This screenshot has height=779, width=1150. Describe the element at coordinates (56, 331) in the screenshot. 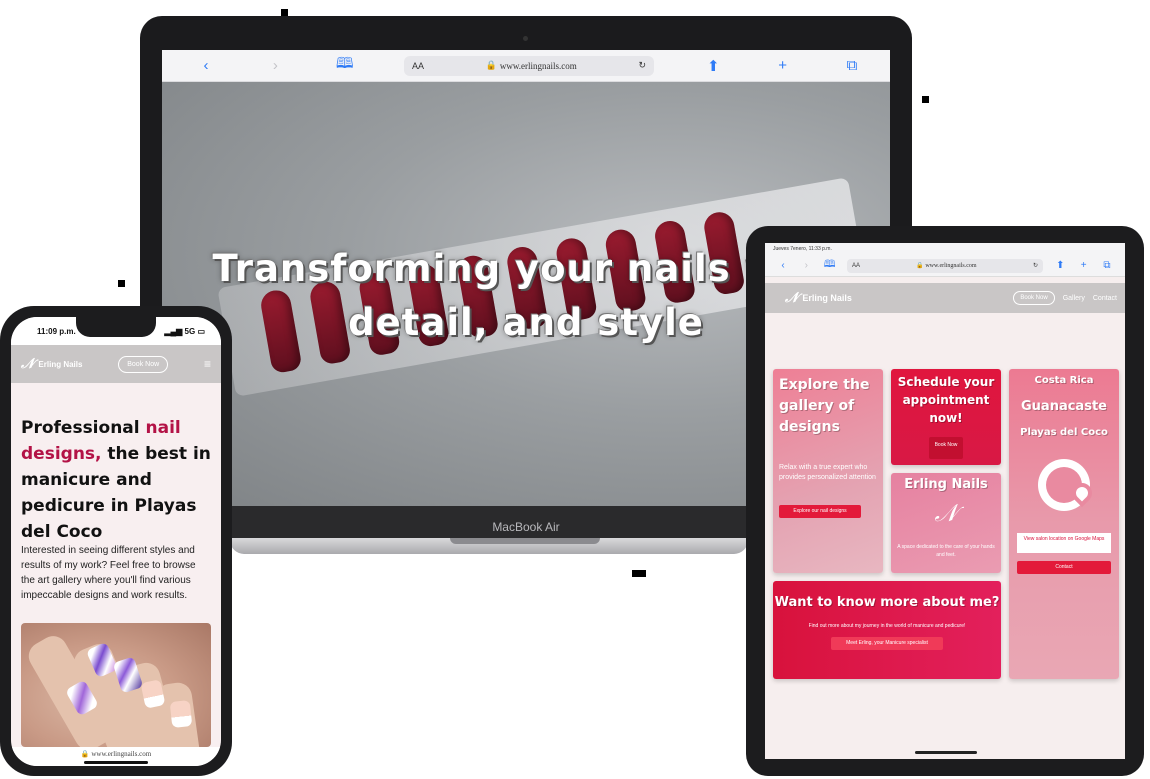

I see `phone-time: 11:09 p.m.` at that location.